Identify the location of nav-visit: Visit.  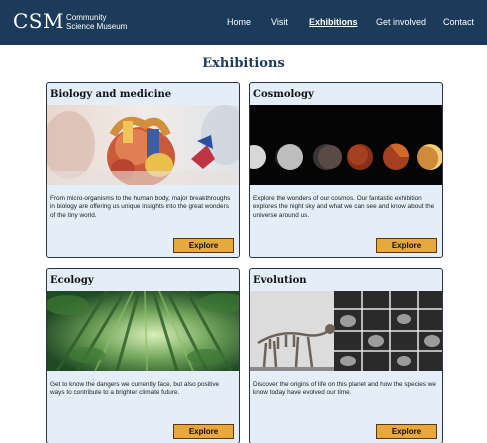
(279, 22).